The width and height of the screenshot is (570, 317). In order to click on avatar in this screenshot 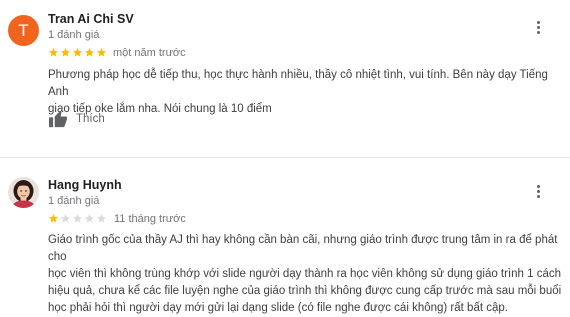, I will do `click(23, 192)`.